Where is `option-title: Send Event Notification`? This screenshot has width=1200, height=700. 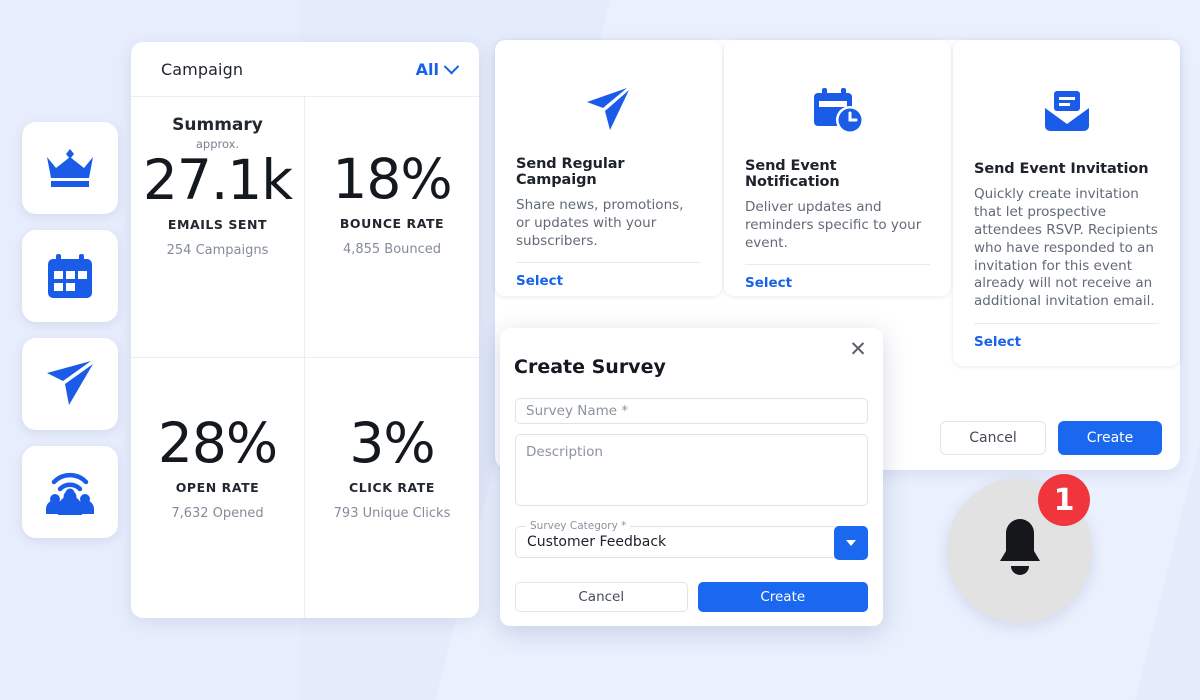
option-title: Send Event Notification is located at coordinates (792, 174).